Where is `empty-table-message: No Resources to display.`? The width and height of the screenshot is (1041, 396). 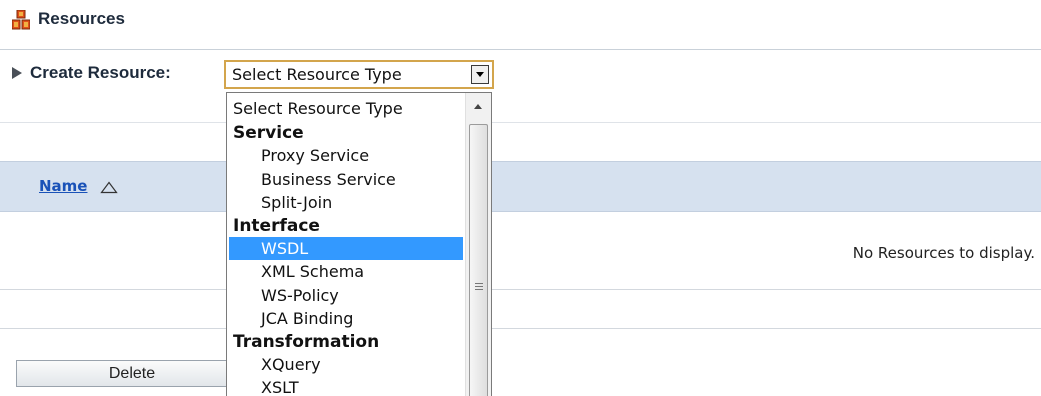
empty-table-message: No Resources to display. is located at coordinates (943, 253).